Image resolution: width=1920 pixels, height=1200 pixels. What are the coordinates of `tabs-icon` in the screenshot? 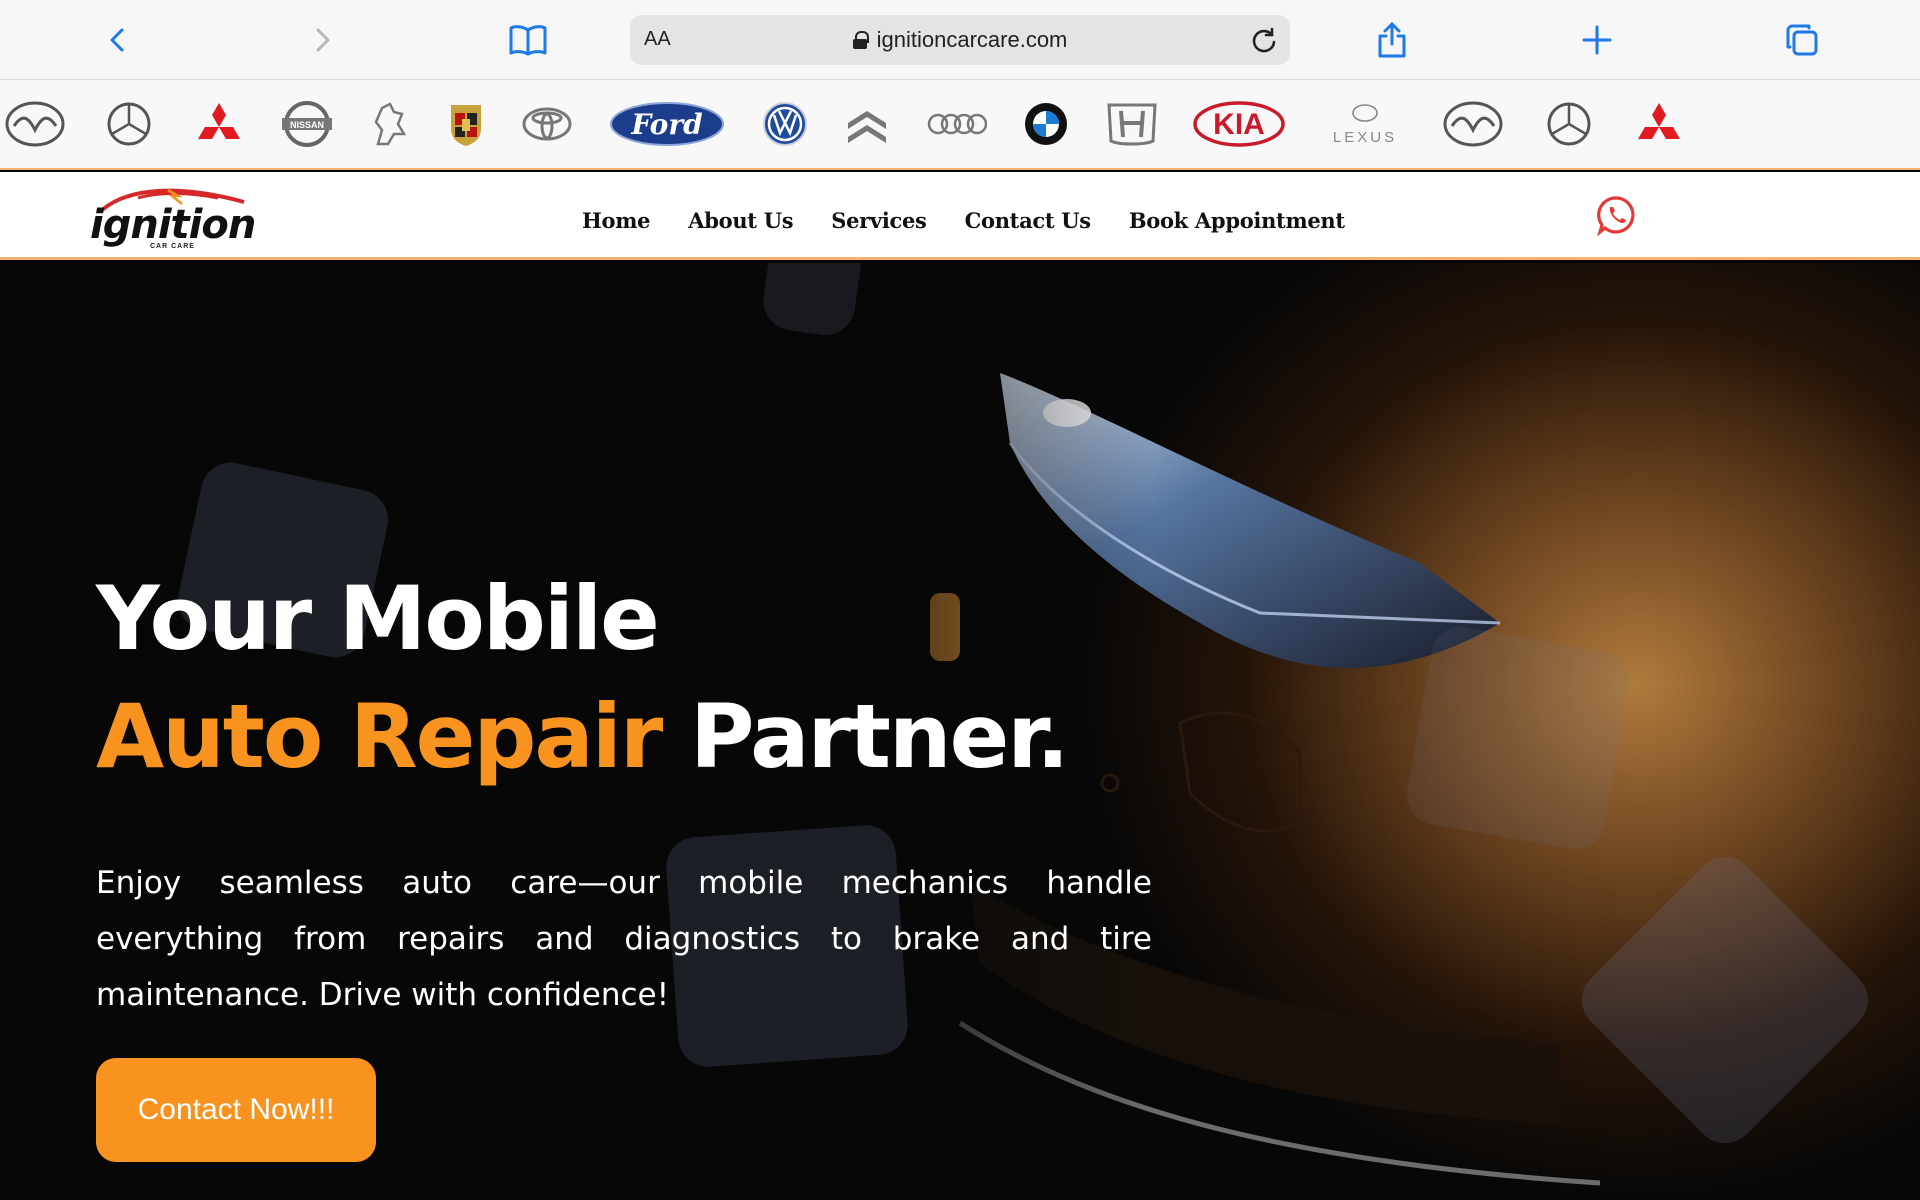 It's located at (1802, 40).